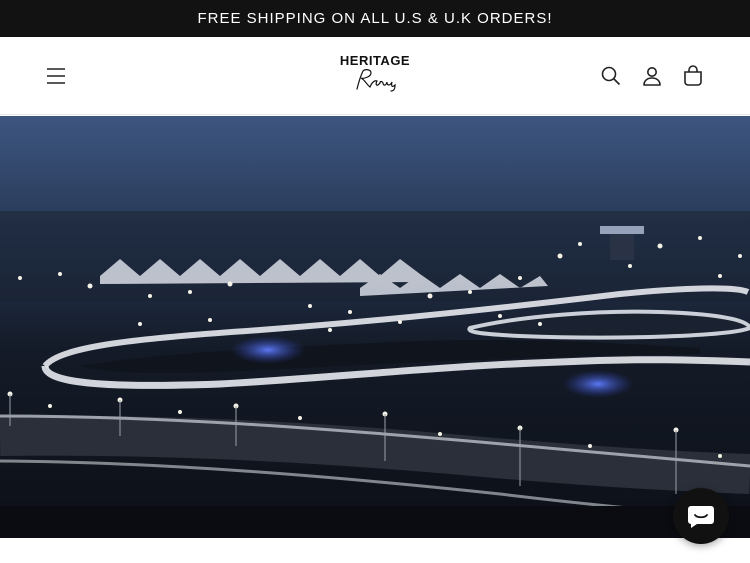 Image resolution: width=750 pixels, height=563 pixels. I want to click on menu-icon, so click(56, 76).